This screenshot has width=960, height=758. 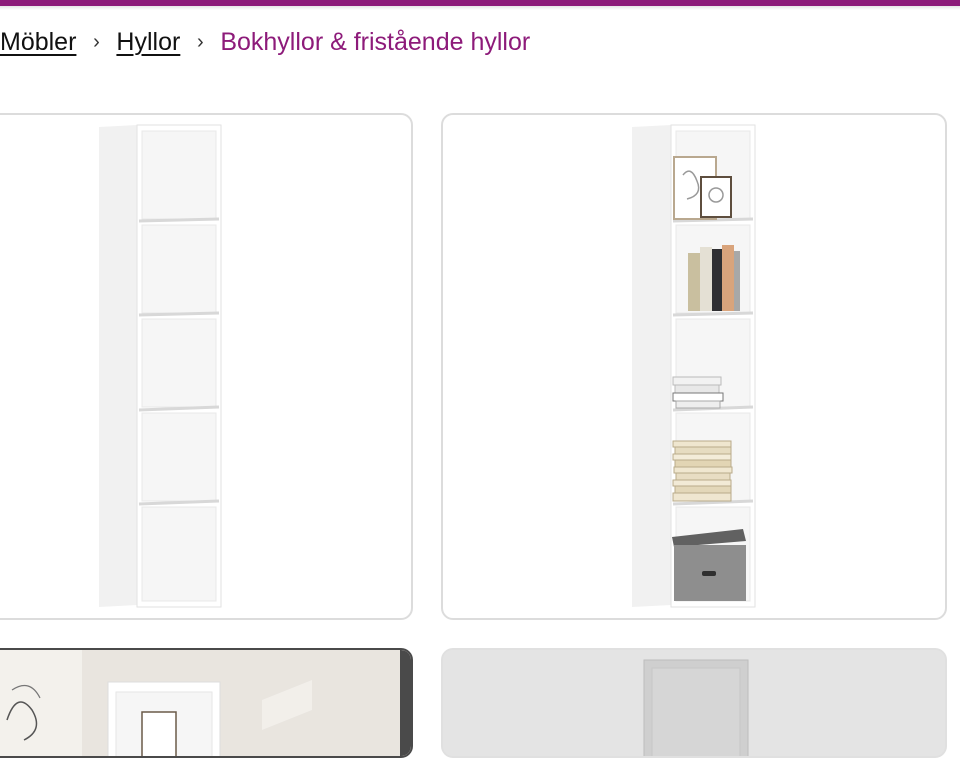 I want to click on breadcrumb-link-hyllor: Hyllor, so click(x=148, y=42).